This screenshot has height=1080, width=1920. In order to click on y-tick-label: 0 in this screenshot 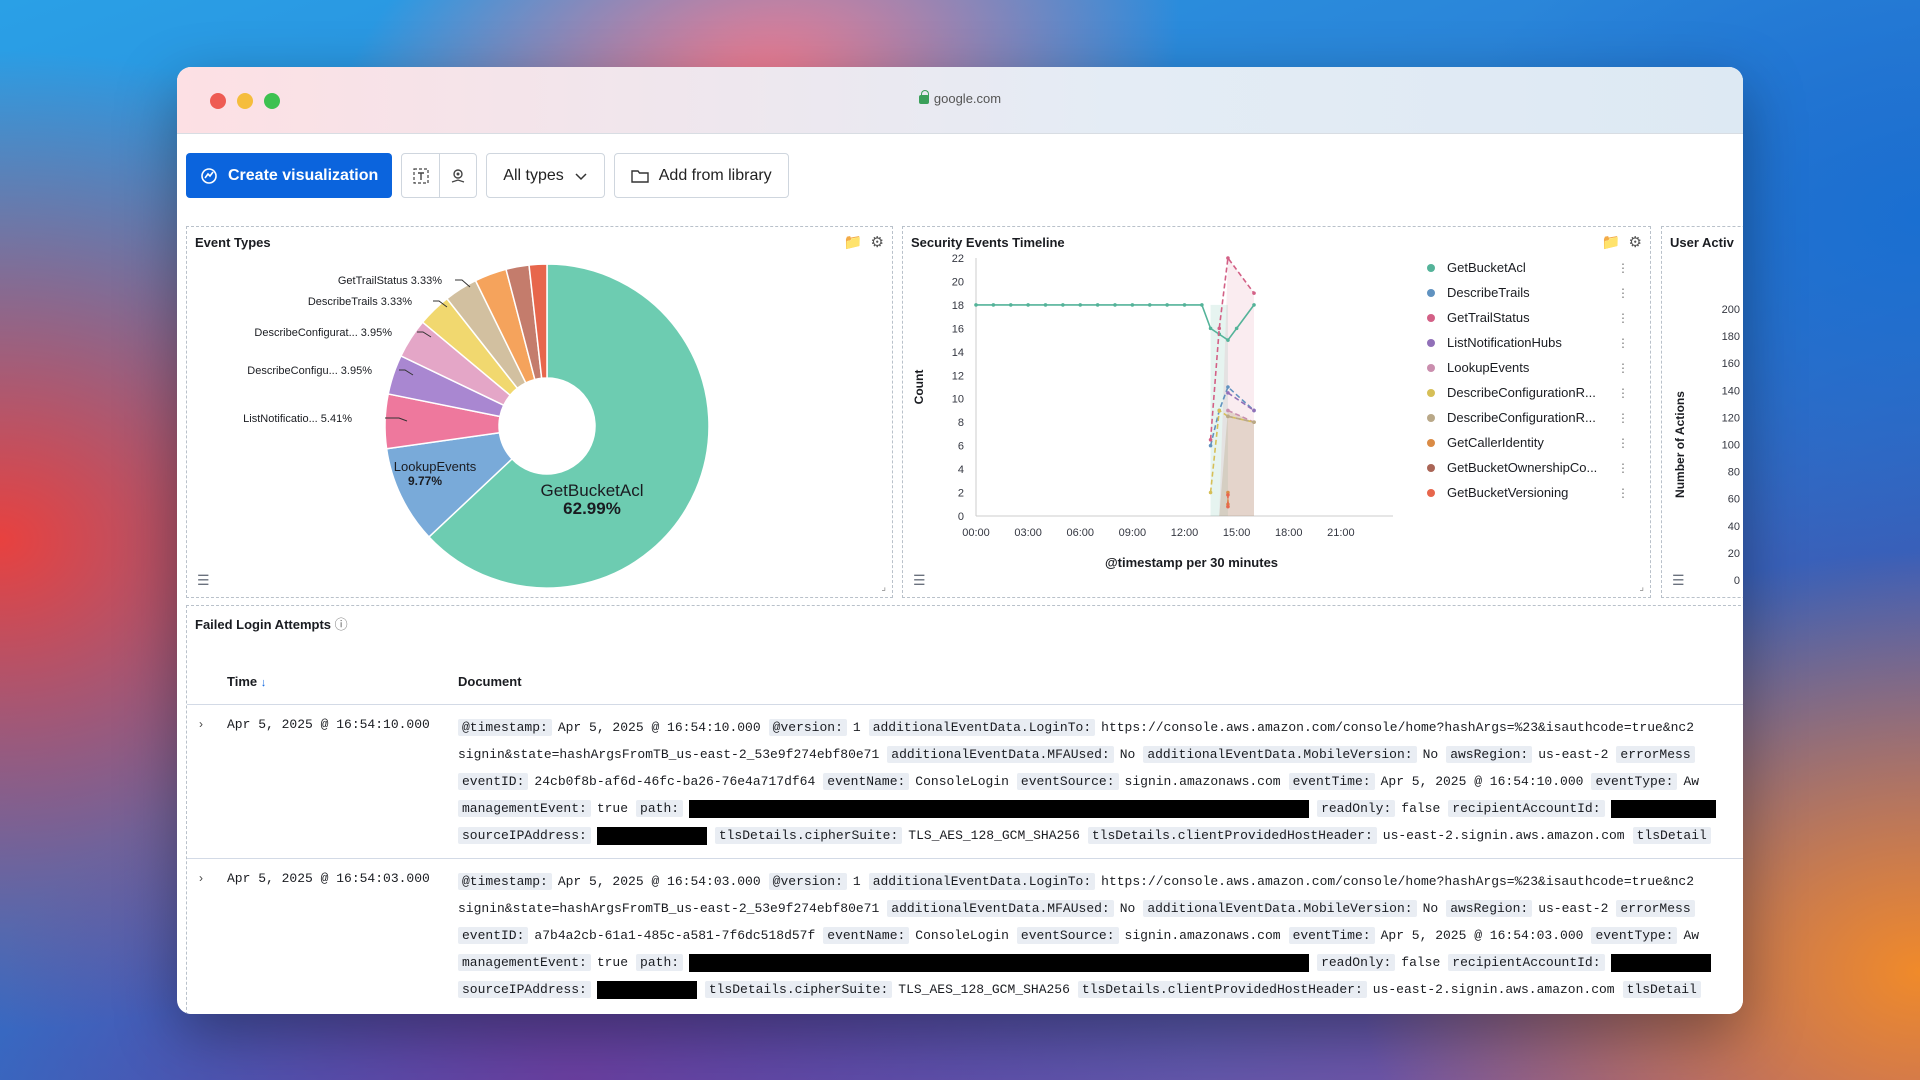, I will do `click(1737, 581)`.